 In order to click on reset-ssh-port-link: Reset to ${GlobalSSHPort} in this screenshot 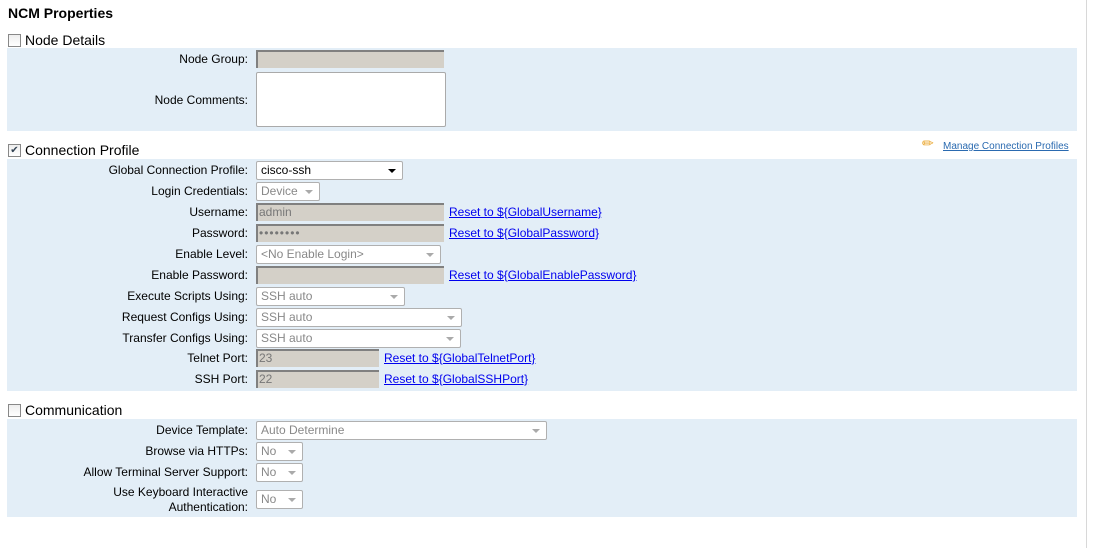, I will do `click(456, 379)`.